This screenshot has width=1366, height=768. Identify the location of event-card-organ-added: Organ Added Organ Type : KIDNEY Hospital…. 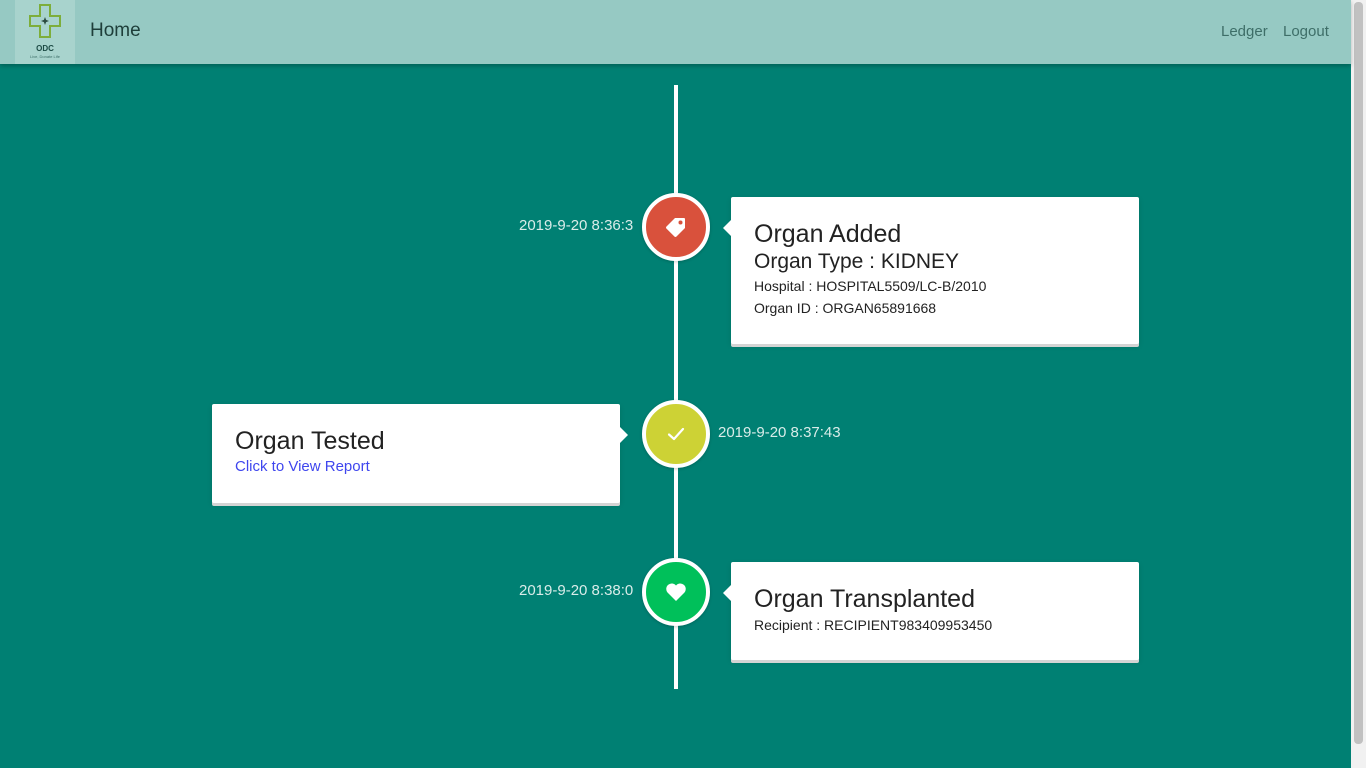
(931, 270).